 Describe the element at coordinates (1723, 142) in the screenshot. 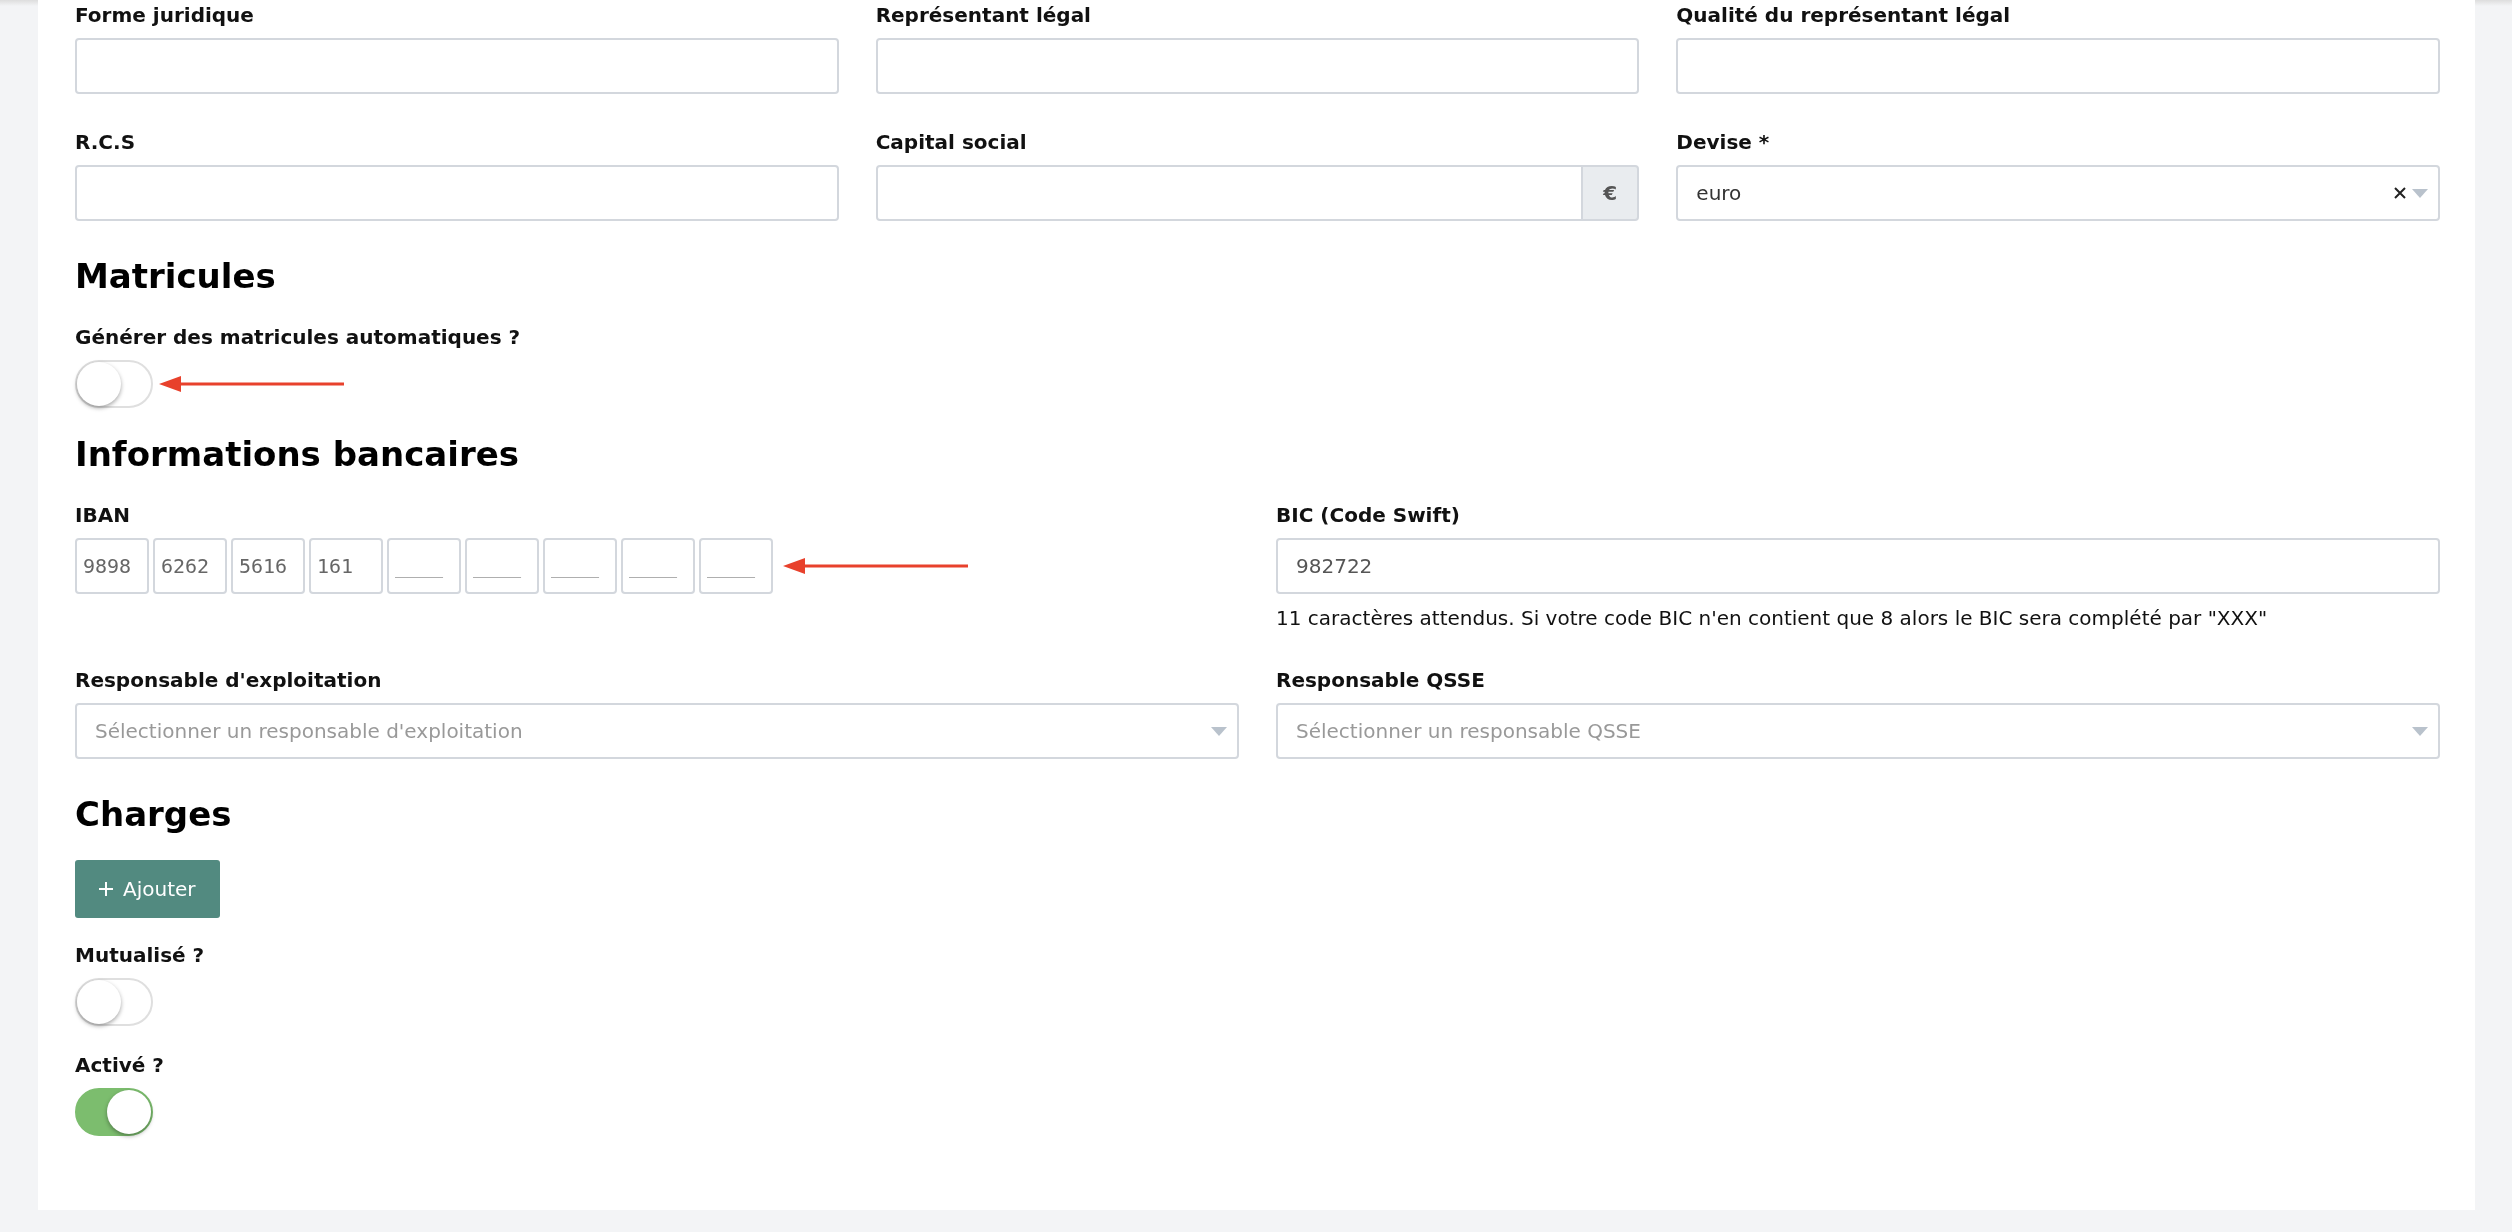

I see `field-label: Devise *` at that location.